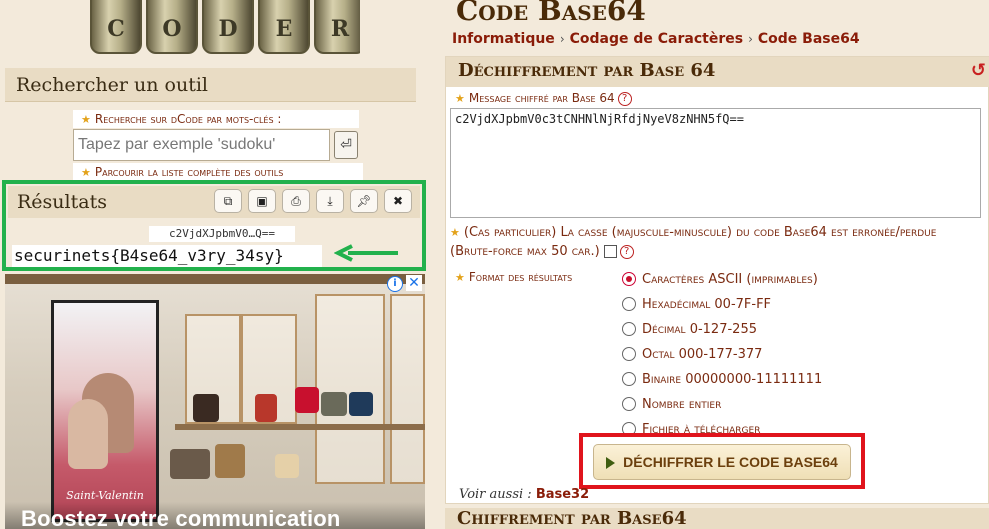 This screenshot has height=529, width=989. I want to click on logo-cylinder: O, so click(172, 27).